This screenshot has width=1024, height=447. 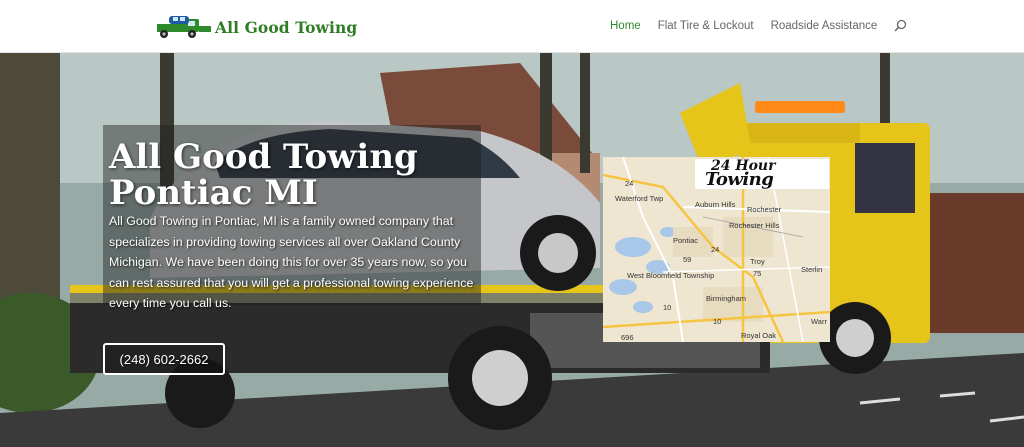 What do you see at coordinates (812, 269) in the screenshot?
I see `map-place-sterling: Sterlin` at bounding box center [812, 269].